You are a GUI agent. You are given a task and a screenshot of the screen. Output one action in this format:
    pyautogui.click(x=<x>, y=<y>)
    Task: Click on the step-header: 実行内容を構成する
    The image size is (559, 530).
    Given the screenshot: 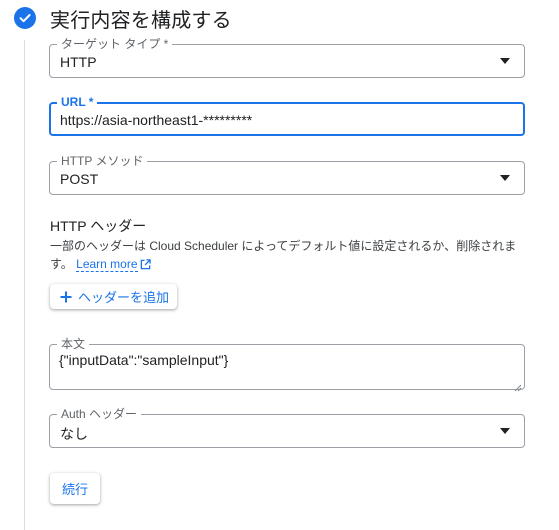 What is the action you would take?
    pyautogui.click(x=123, y=19)
    